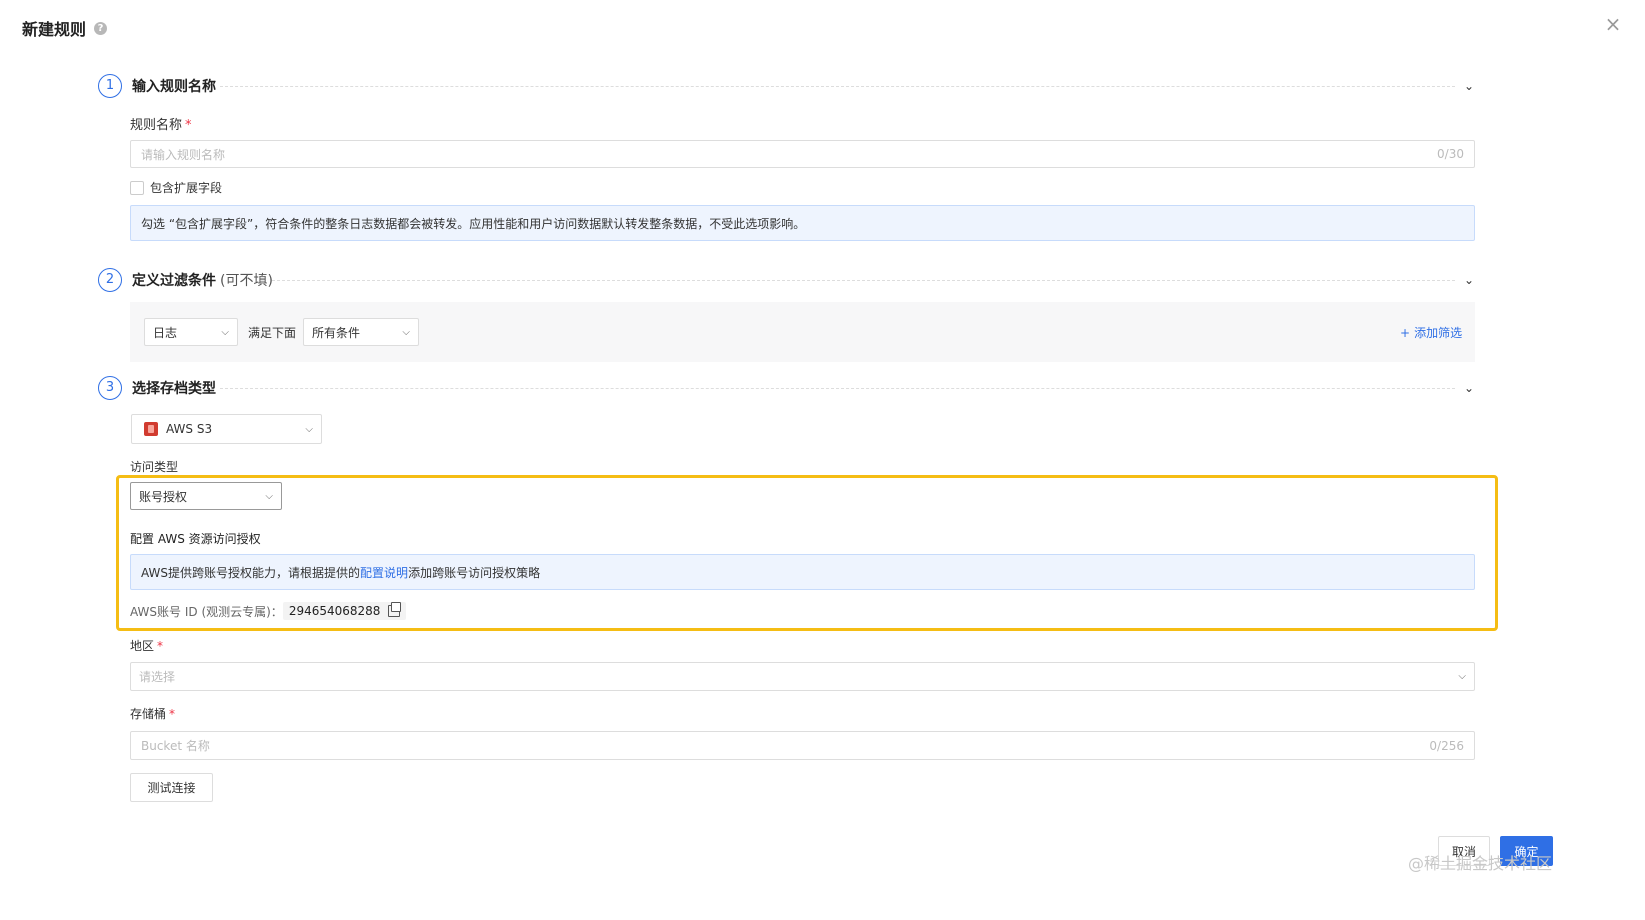 This screenshot has width=1645, height=920. What do you see at coordinates (802, 154) in the screenshot?
I see `rule-name-input: 请输入规则名称 0/30` at bounding box center [802, 154].